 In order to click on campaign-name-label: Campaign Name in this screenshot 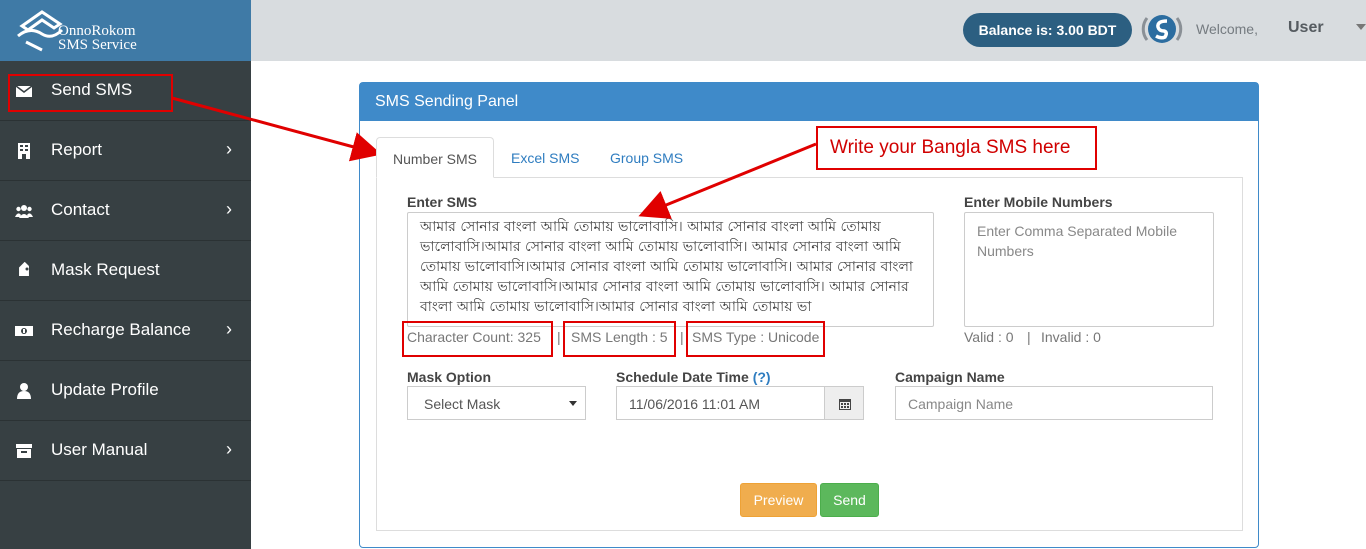, I will do `click(950, 377)`.